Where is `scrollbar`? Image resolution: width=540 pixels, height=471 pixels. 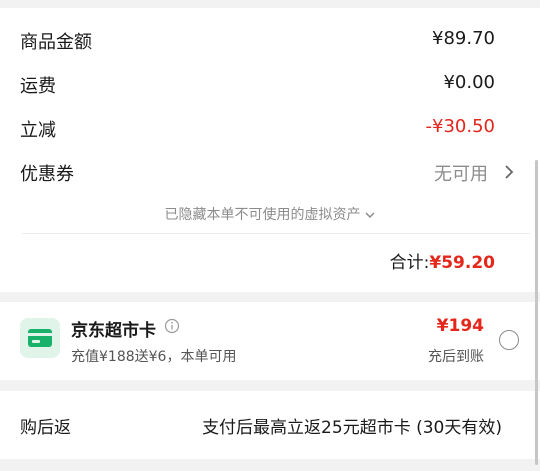 scrollbar is located at coordinates (536, 312).